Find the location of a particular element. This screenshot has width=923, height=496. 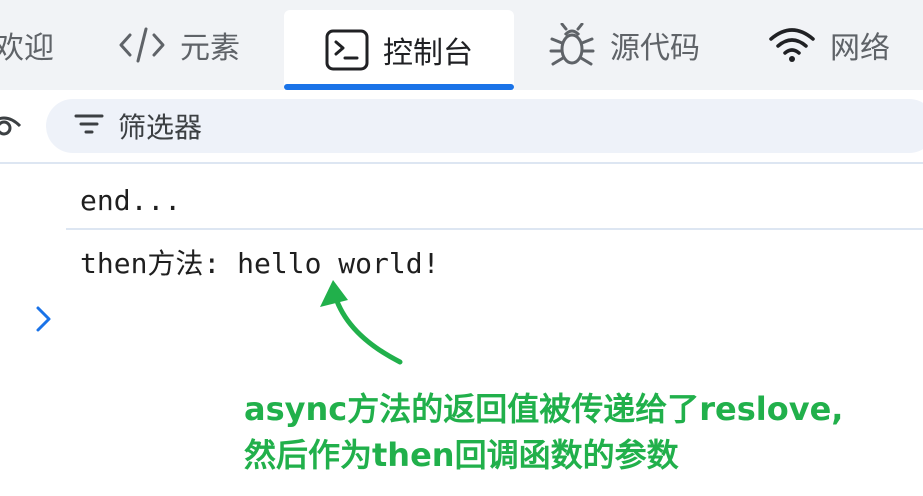

tab-sources: 源代码 is located at coordinates (624, 45).